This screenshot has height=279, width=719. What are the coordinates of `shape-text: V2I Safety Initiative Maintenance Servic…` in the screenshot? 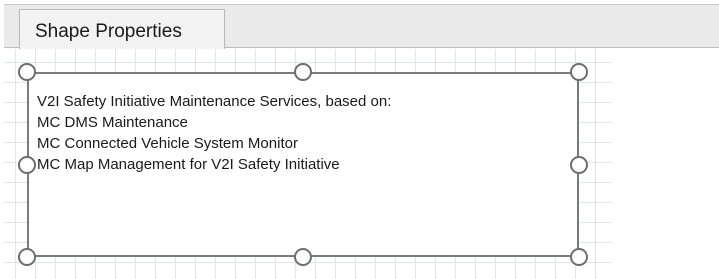 It's located at (214, 133).